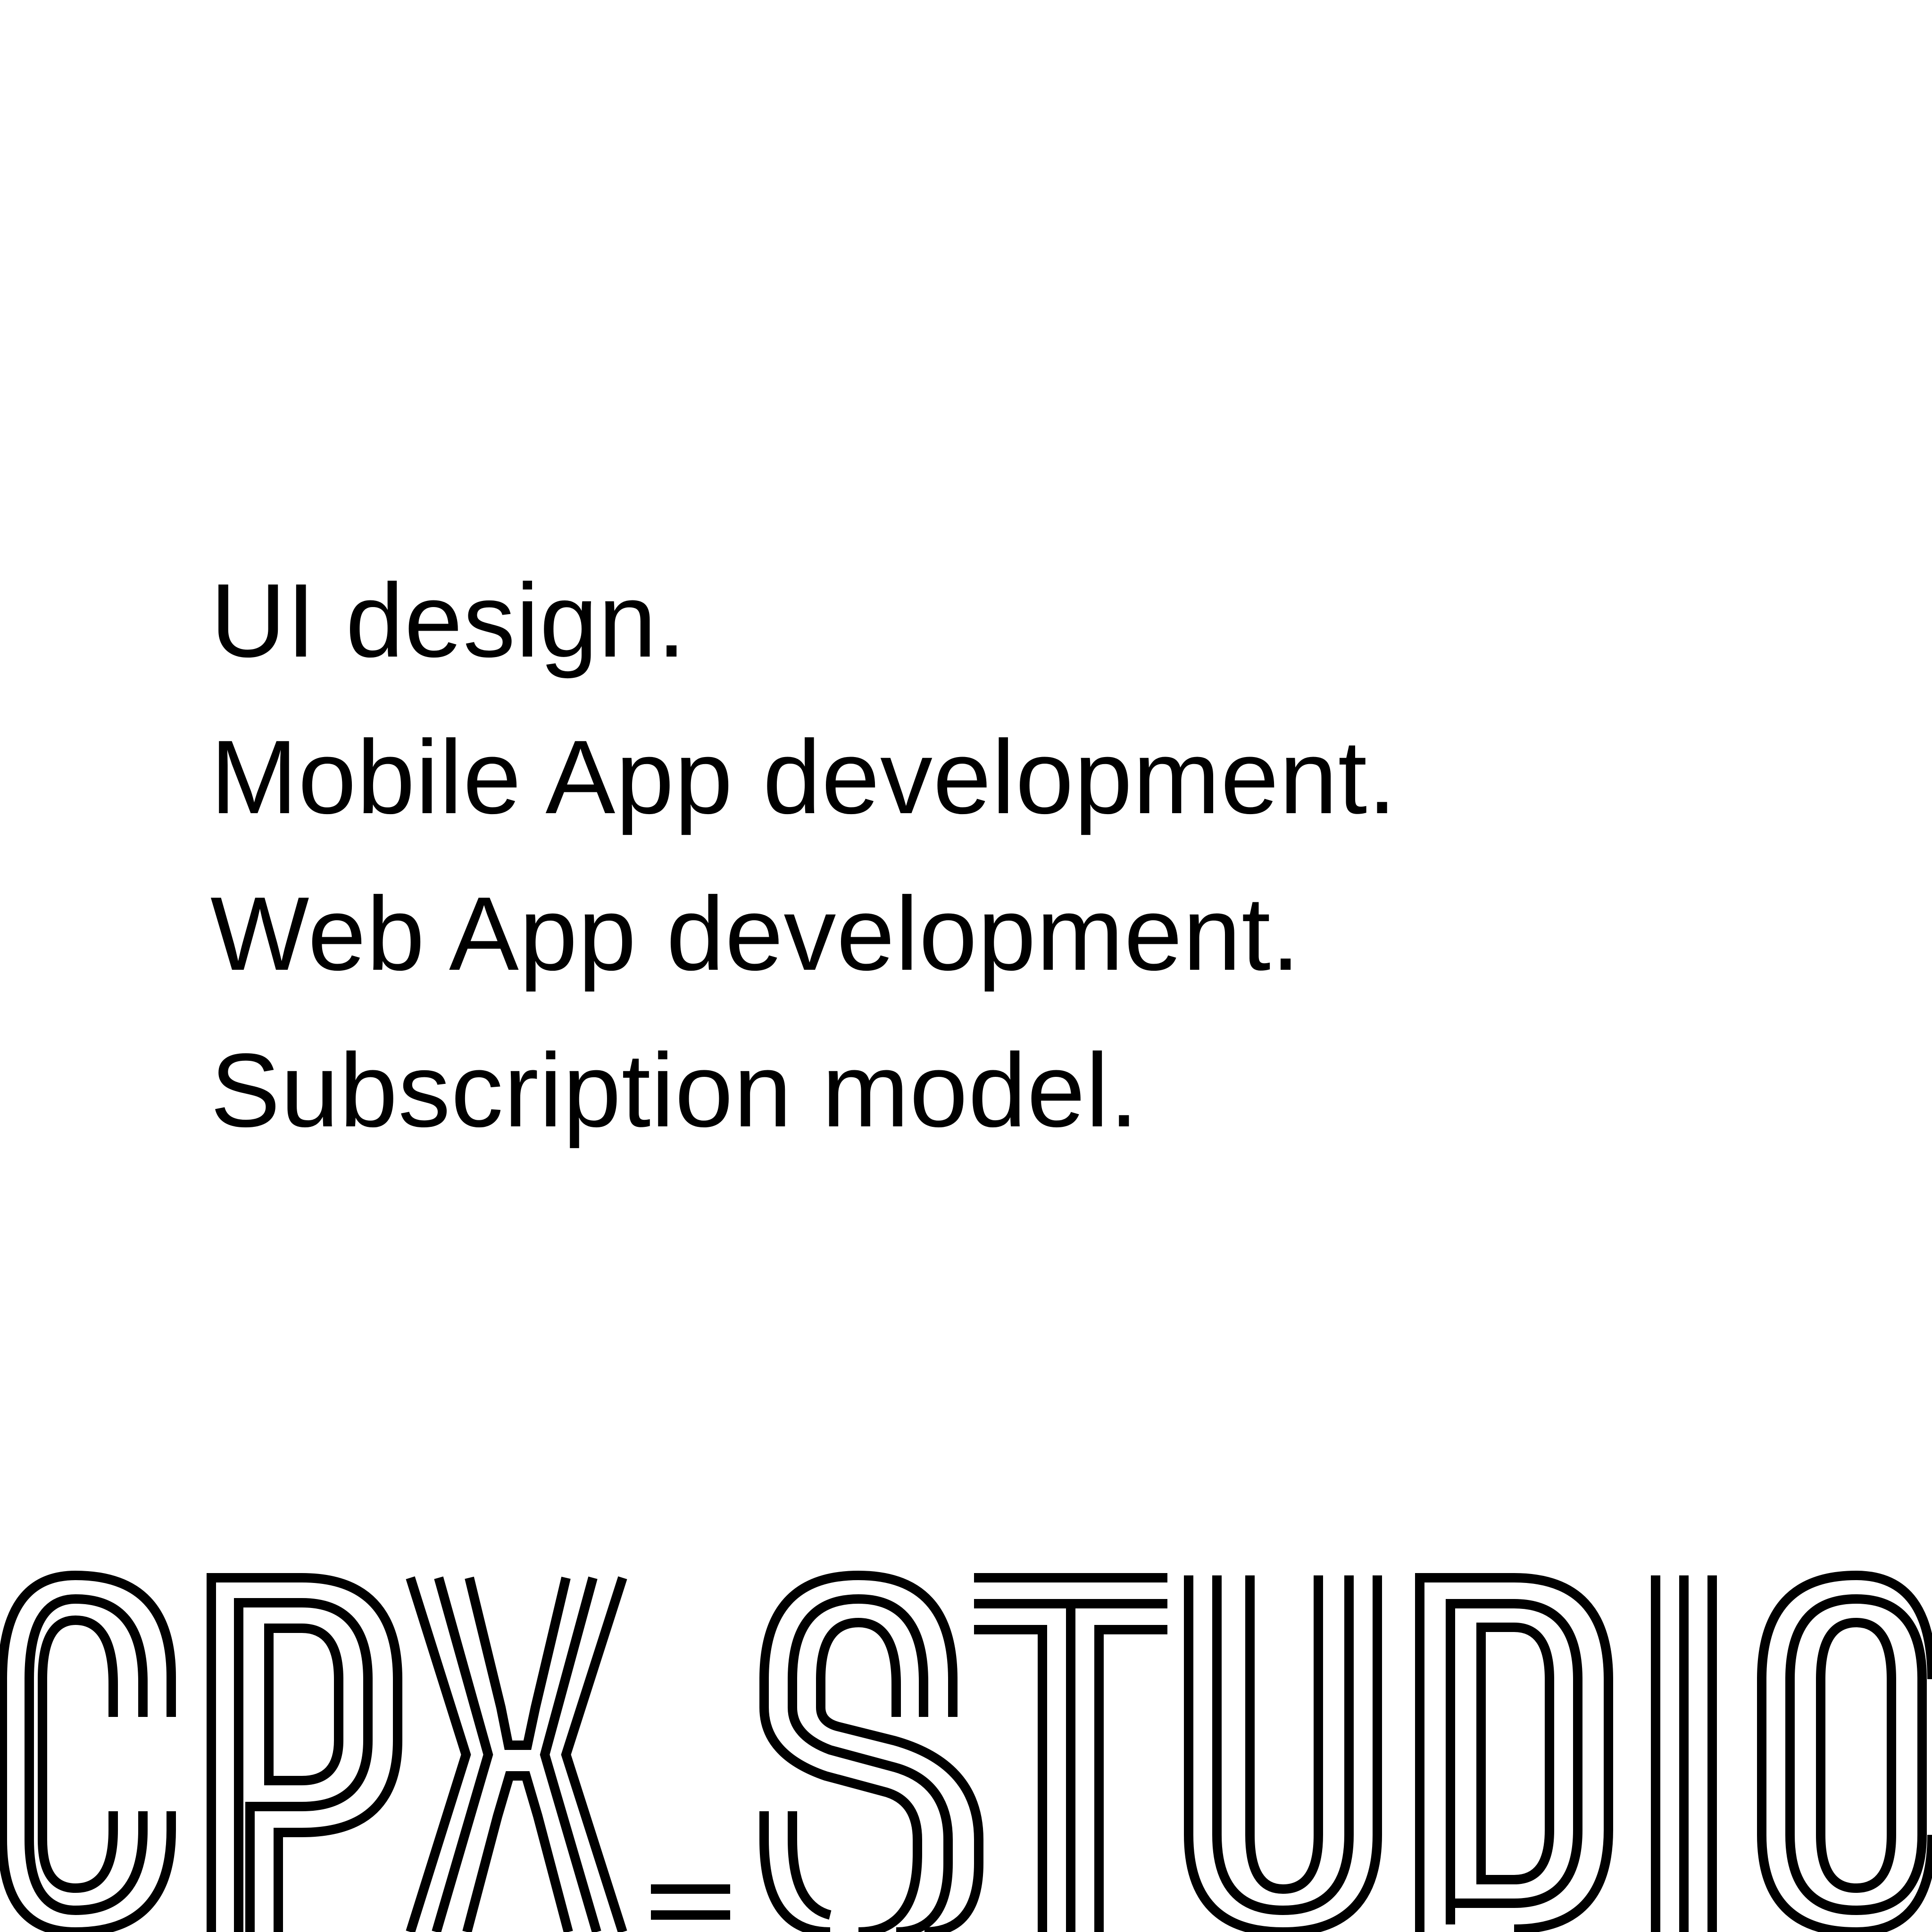  Describe the element at coordinates (517, 1754) in the screenshot. I see `logo-letter-x` at that location.